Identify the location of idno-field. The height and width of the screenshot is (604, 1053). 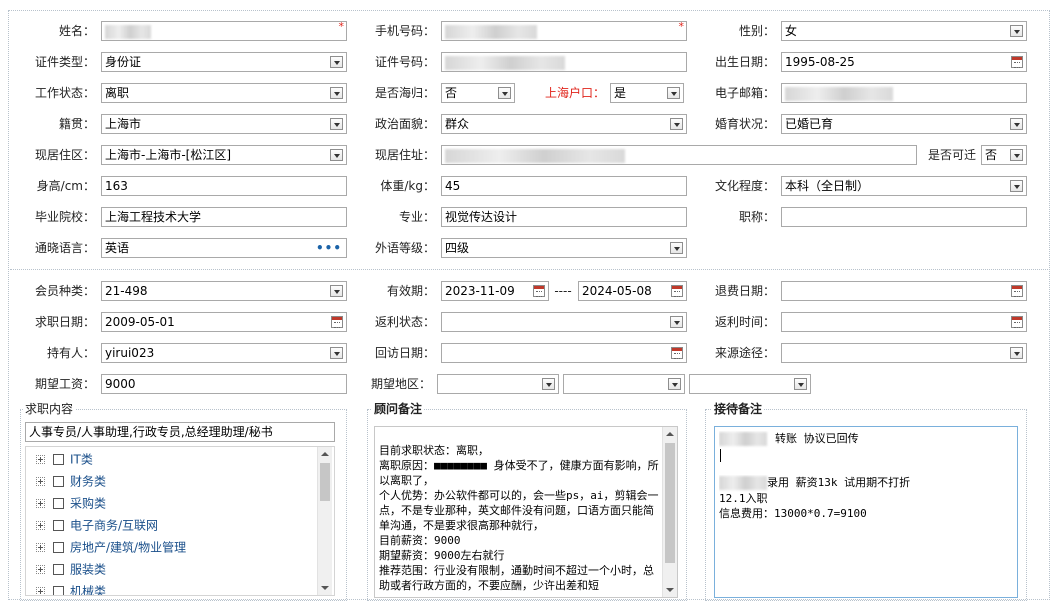
(564, 62).